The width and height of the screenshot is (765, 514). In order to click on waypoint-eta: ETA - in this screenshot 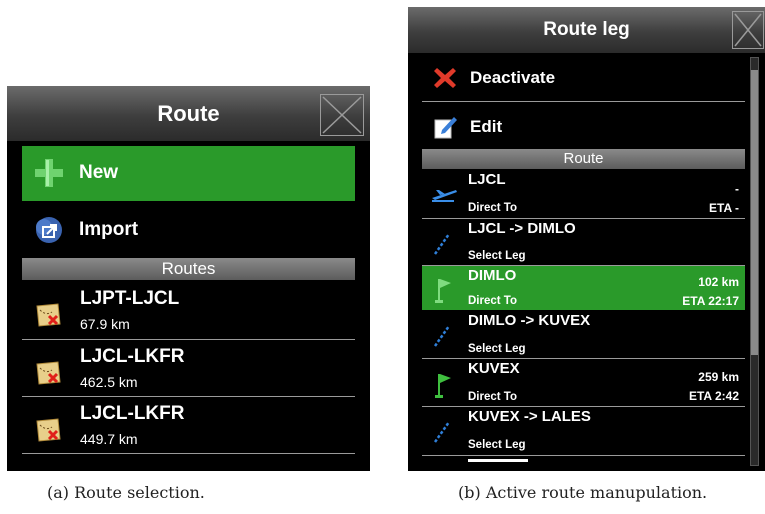, I will do `click(724, 208)`.